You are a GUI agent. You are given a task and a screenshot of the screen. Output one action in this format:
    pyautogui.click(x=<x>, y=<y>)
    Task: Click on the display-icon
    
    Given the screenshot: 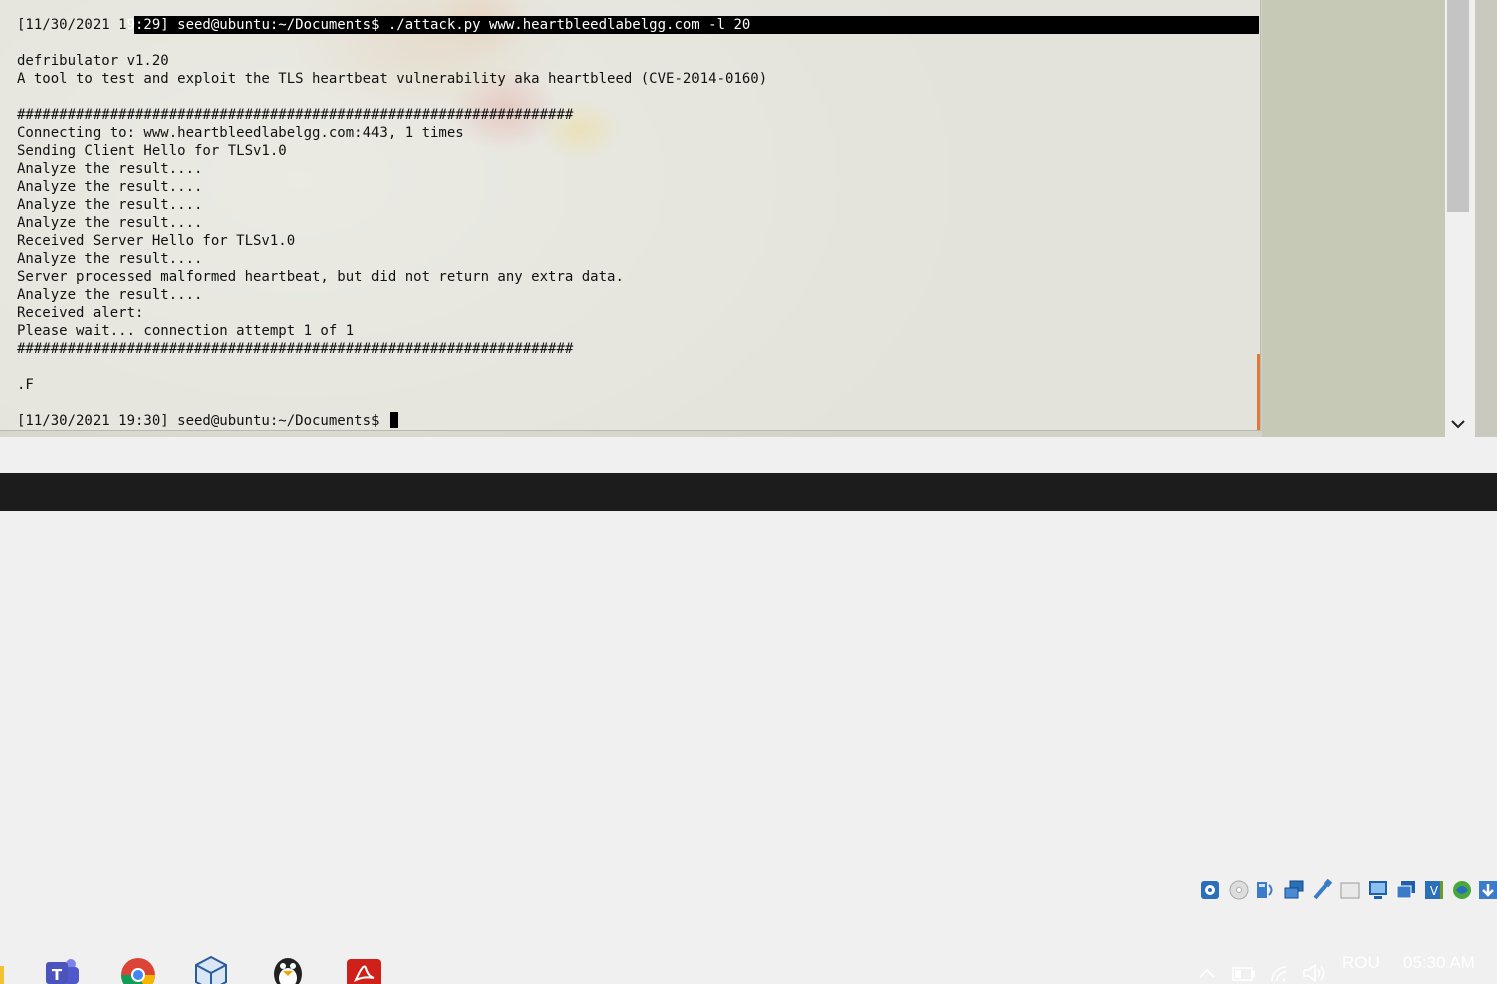 What is the action you would take?
    pyautogui.click(x=1378, y=890)
    